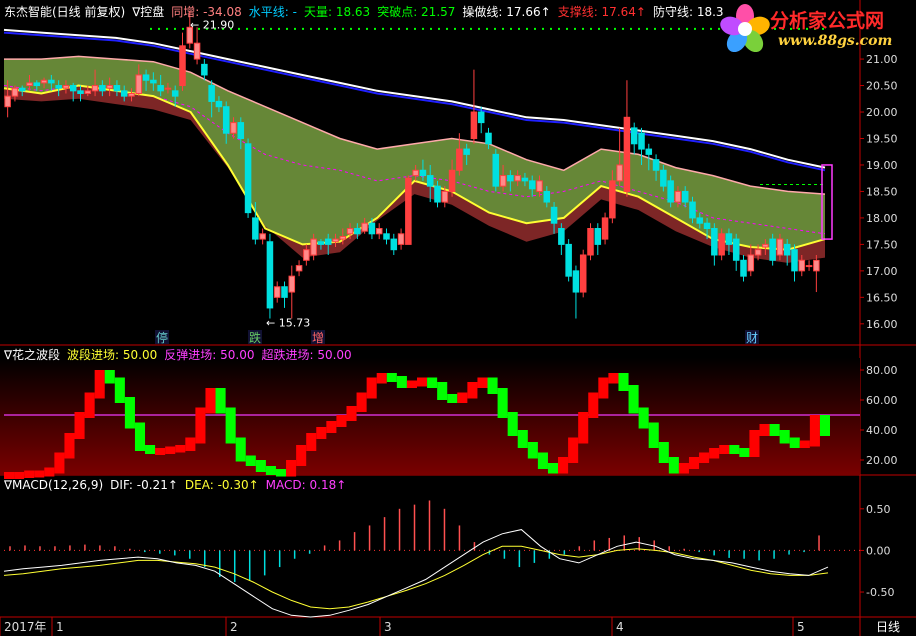 The image size is (916, 636). I want to click on wave-tick-label: 40.00, so click(882, 430).